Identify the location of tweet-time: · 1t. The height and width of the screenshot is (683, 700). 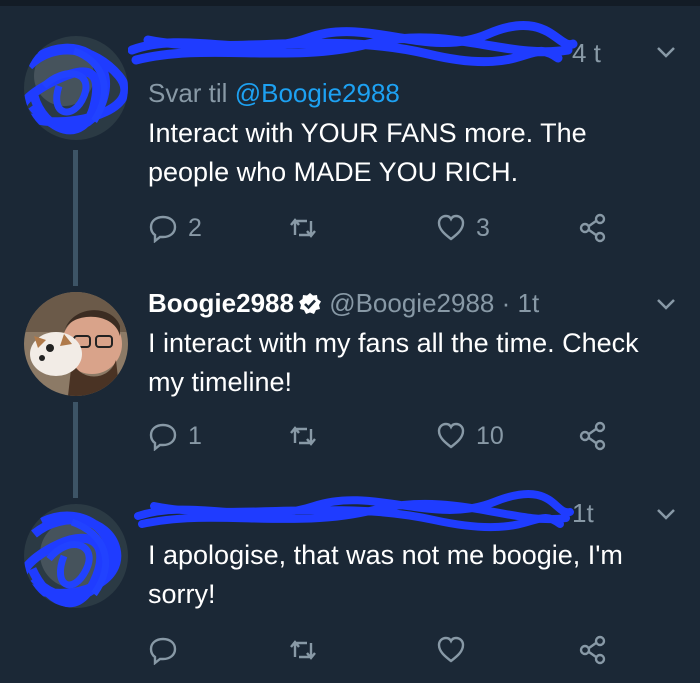
(520, 303).